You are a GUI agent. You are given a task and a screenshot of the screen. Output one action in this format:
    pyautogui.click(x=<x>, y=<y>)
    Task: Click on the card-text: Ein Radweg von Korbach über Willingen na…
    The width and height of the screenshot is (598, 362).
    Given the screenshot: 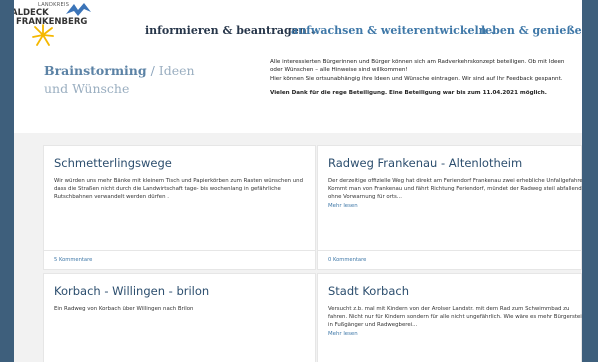 What is the action you would take?
    pyautogui.click(x=124, y=309)
    